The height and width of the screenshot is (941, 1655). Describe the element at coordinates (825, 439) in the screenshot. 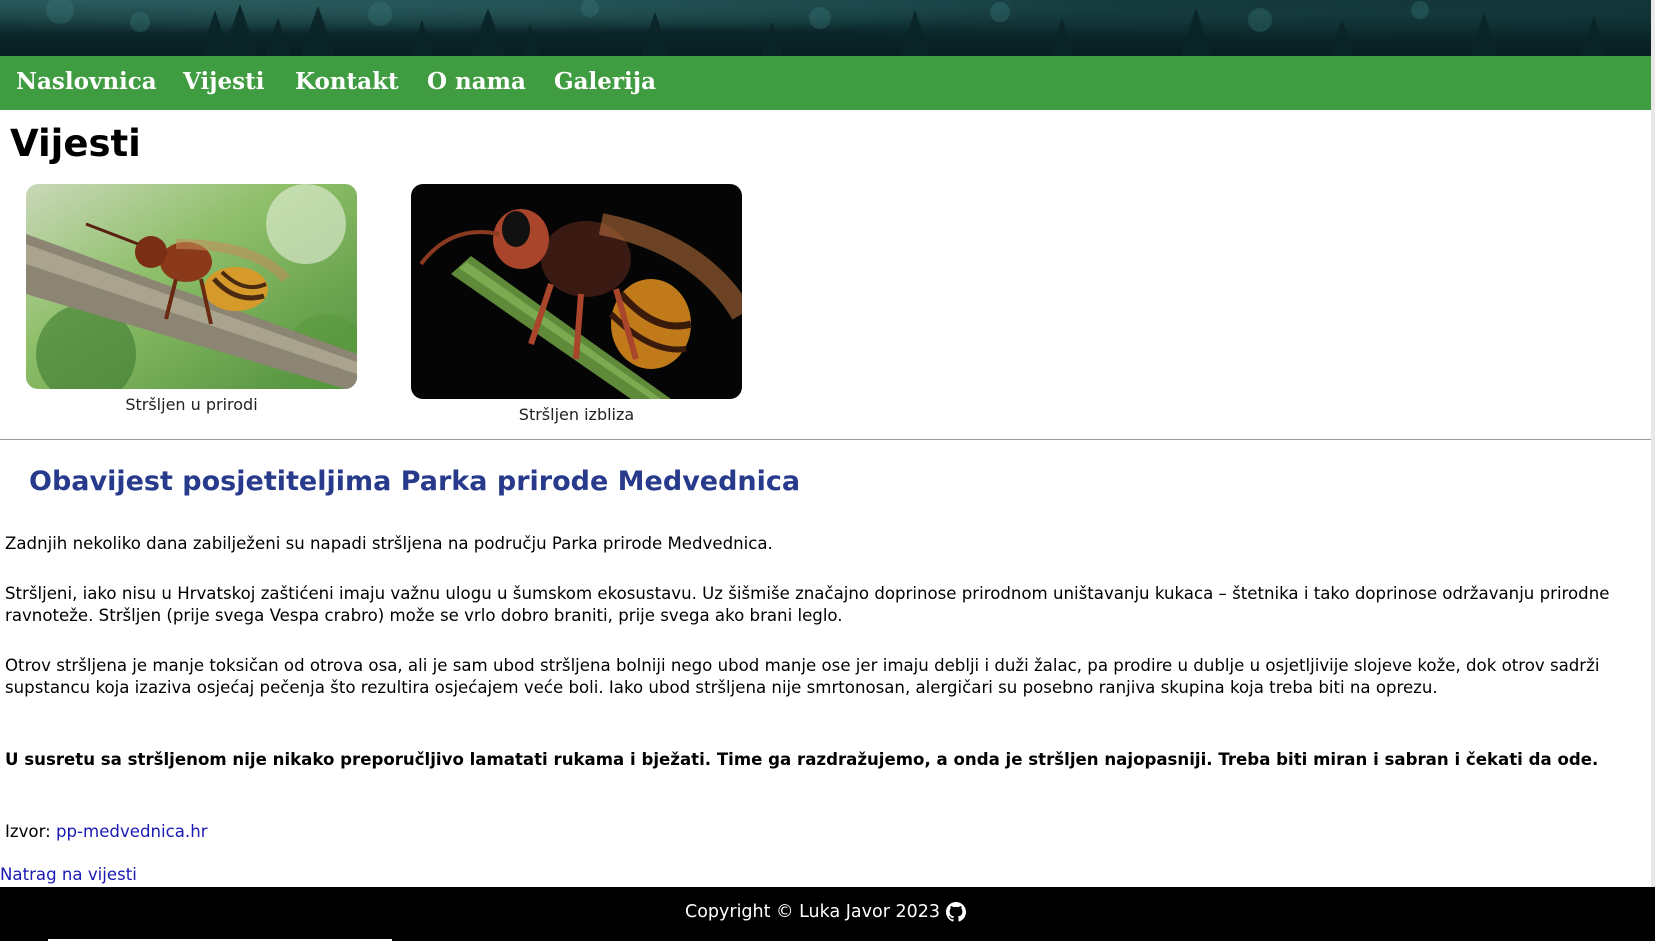

I see `section-divider` at that location.